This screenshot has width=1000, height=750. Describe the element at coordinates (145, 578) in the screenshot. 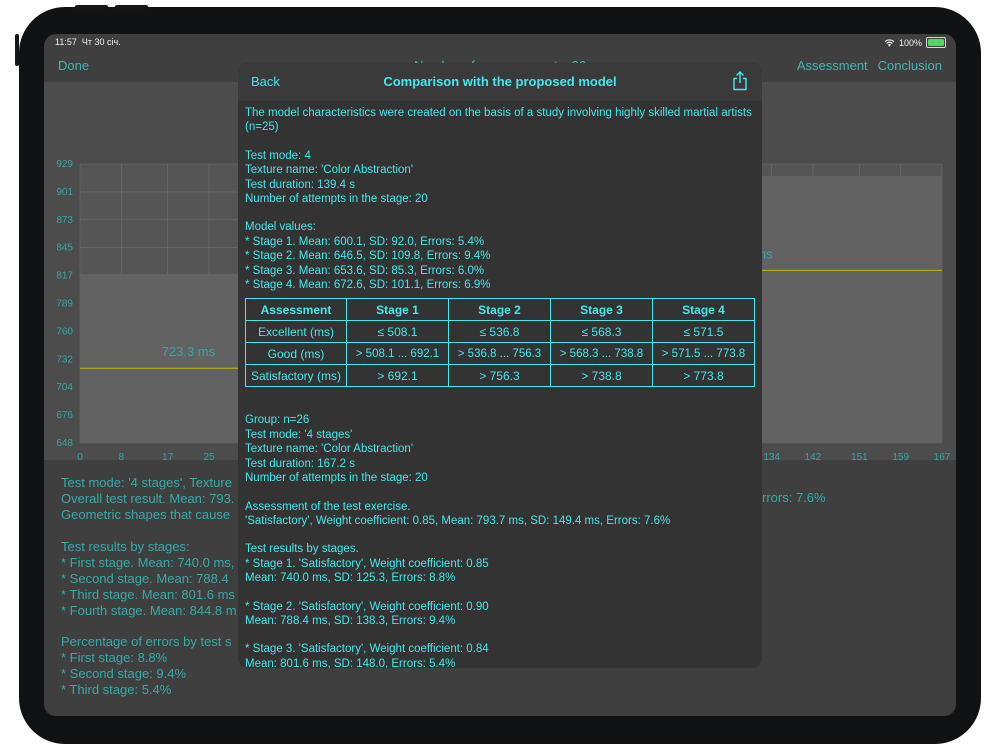

I see `bg-line: * Second stage. Mean: 788.4` at that location.